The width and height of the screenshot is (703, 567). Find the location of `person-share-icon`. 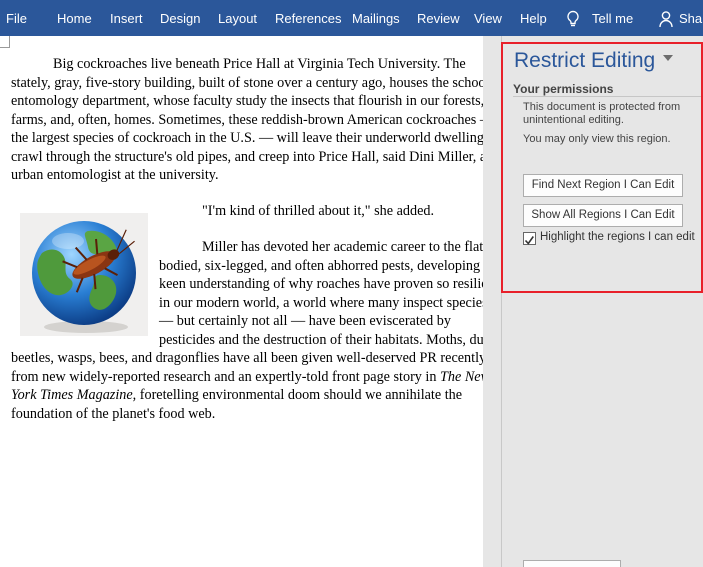

person-share-icon is located at coordinates (667, 19).